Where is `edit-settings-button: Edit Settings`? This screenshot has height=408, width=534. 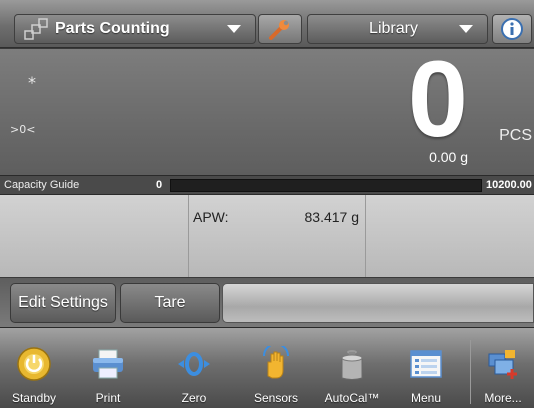 edit-settings-button: Edit Settings is located at coordinates (63, 303).